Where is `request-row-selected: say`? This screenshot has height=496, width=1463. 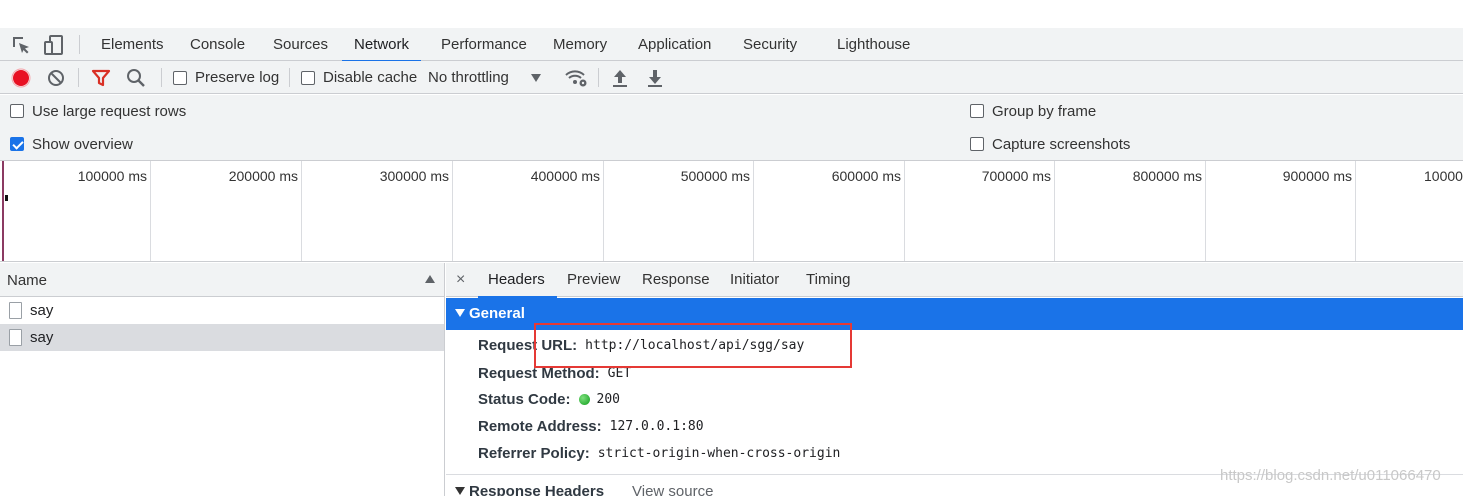
request-row-selected: say is located at coordinates (222, 337).